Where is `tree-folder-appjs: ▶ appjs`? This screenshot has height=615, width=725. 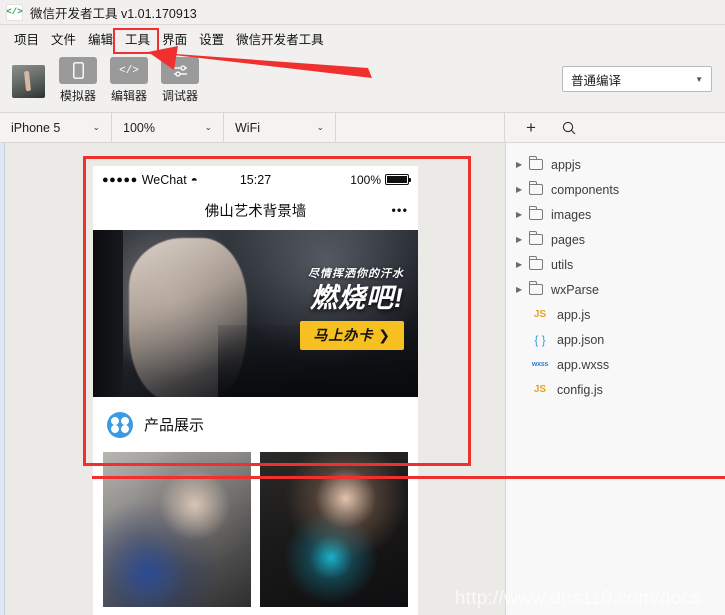
tree-folder-appjs: ▶ appjs is located at coordinates (615, 164).